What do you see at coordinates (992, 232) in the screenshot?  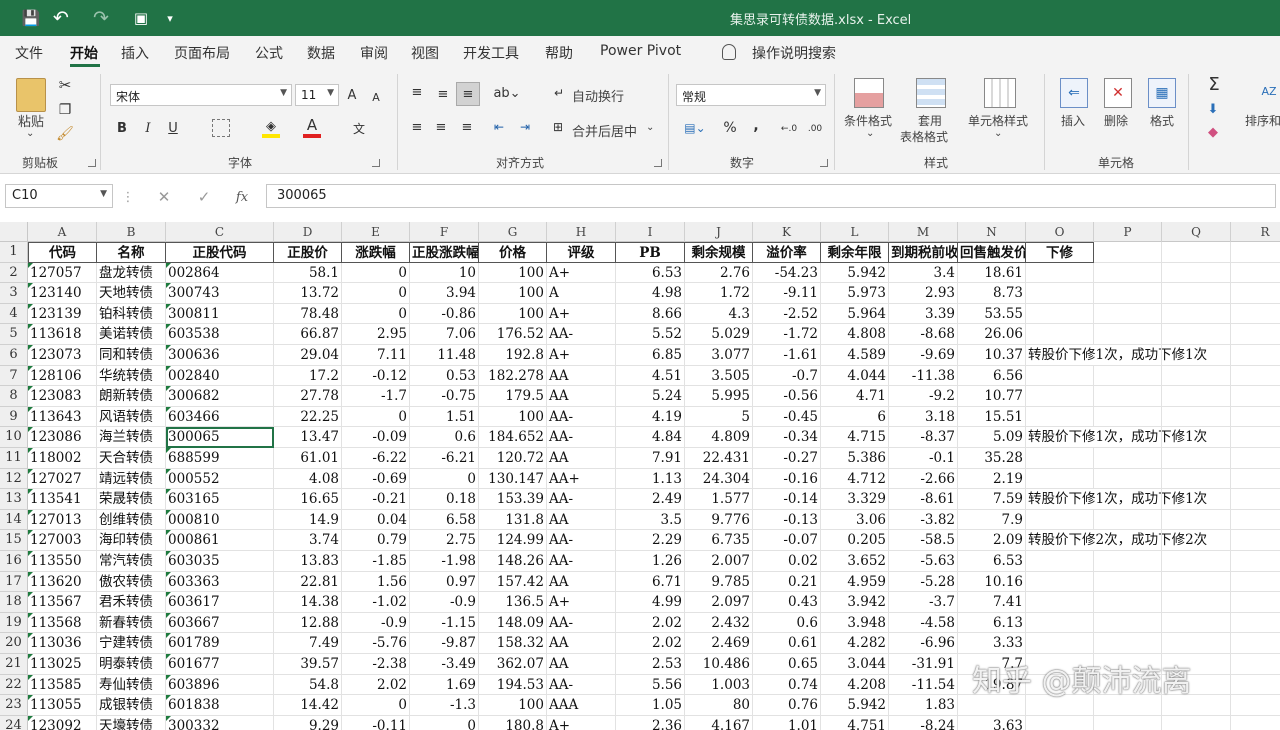 I see `column-header-n: N` at bounding box center [992, 232].